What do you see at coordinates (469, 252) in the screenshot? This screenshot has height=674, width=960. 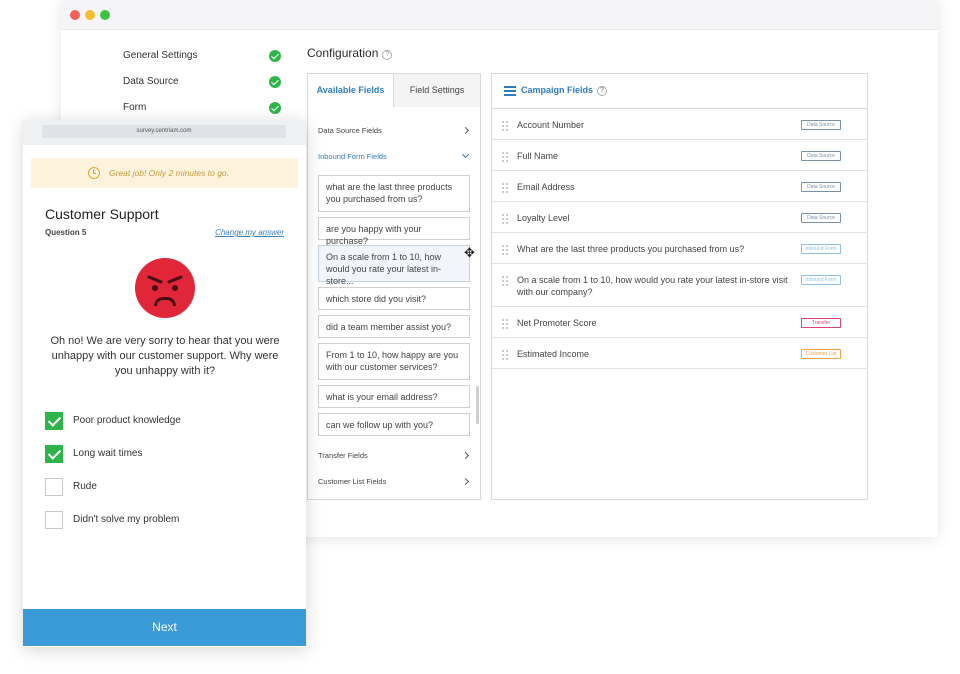 I see `move-cursor-icon: ✥` at bounding box center [469, 252].